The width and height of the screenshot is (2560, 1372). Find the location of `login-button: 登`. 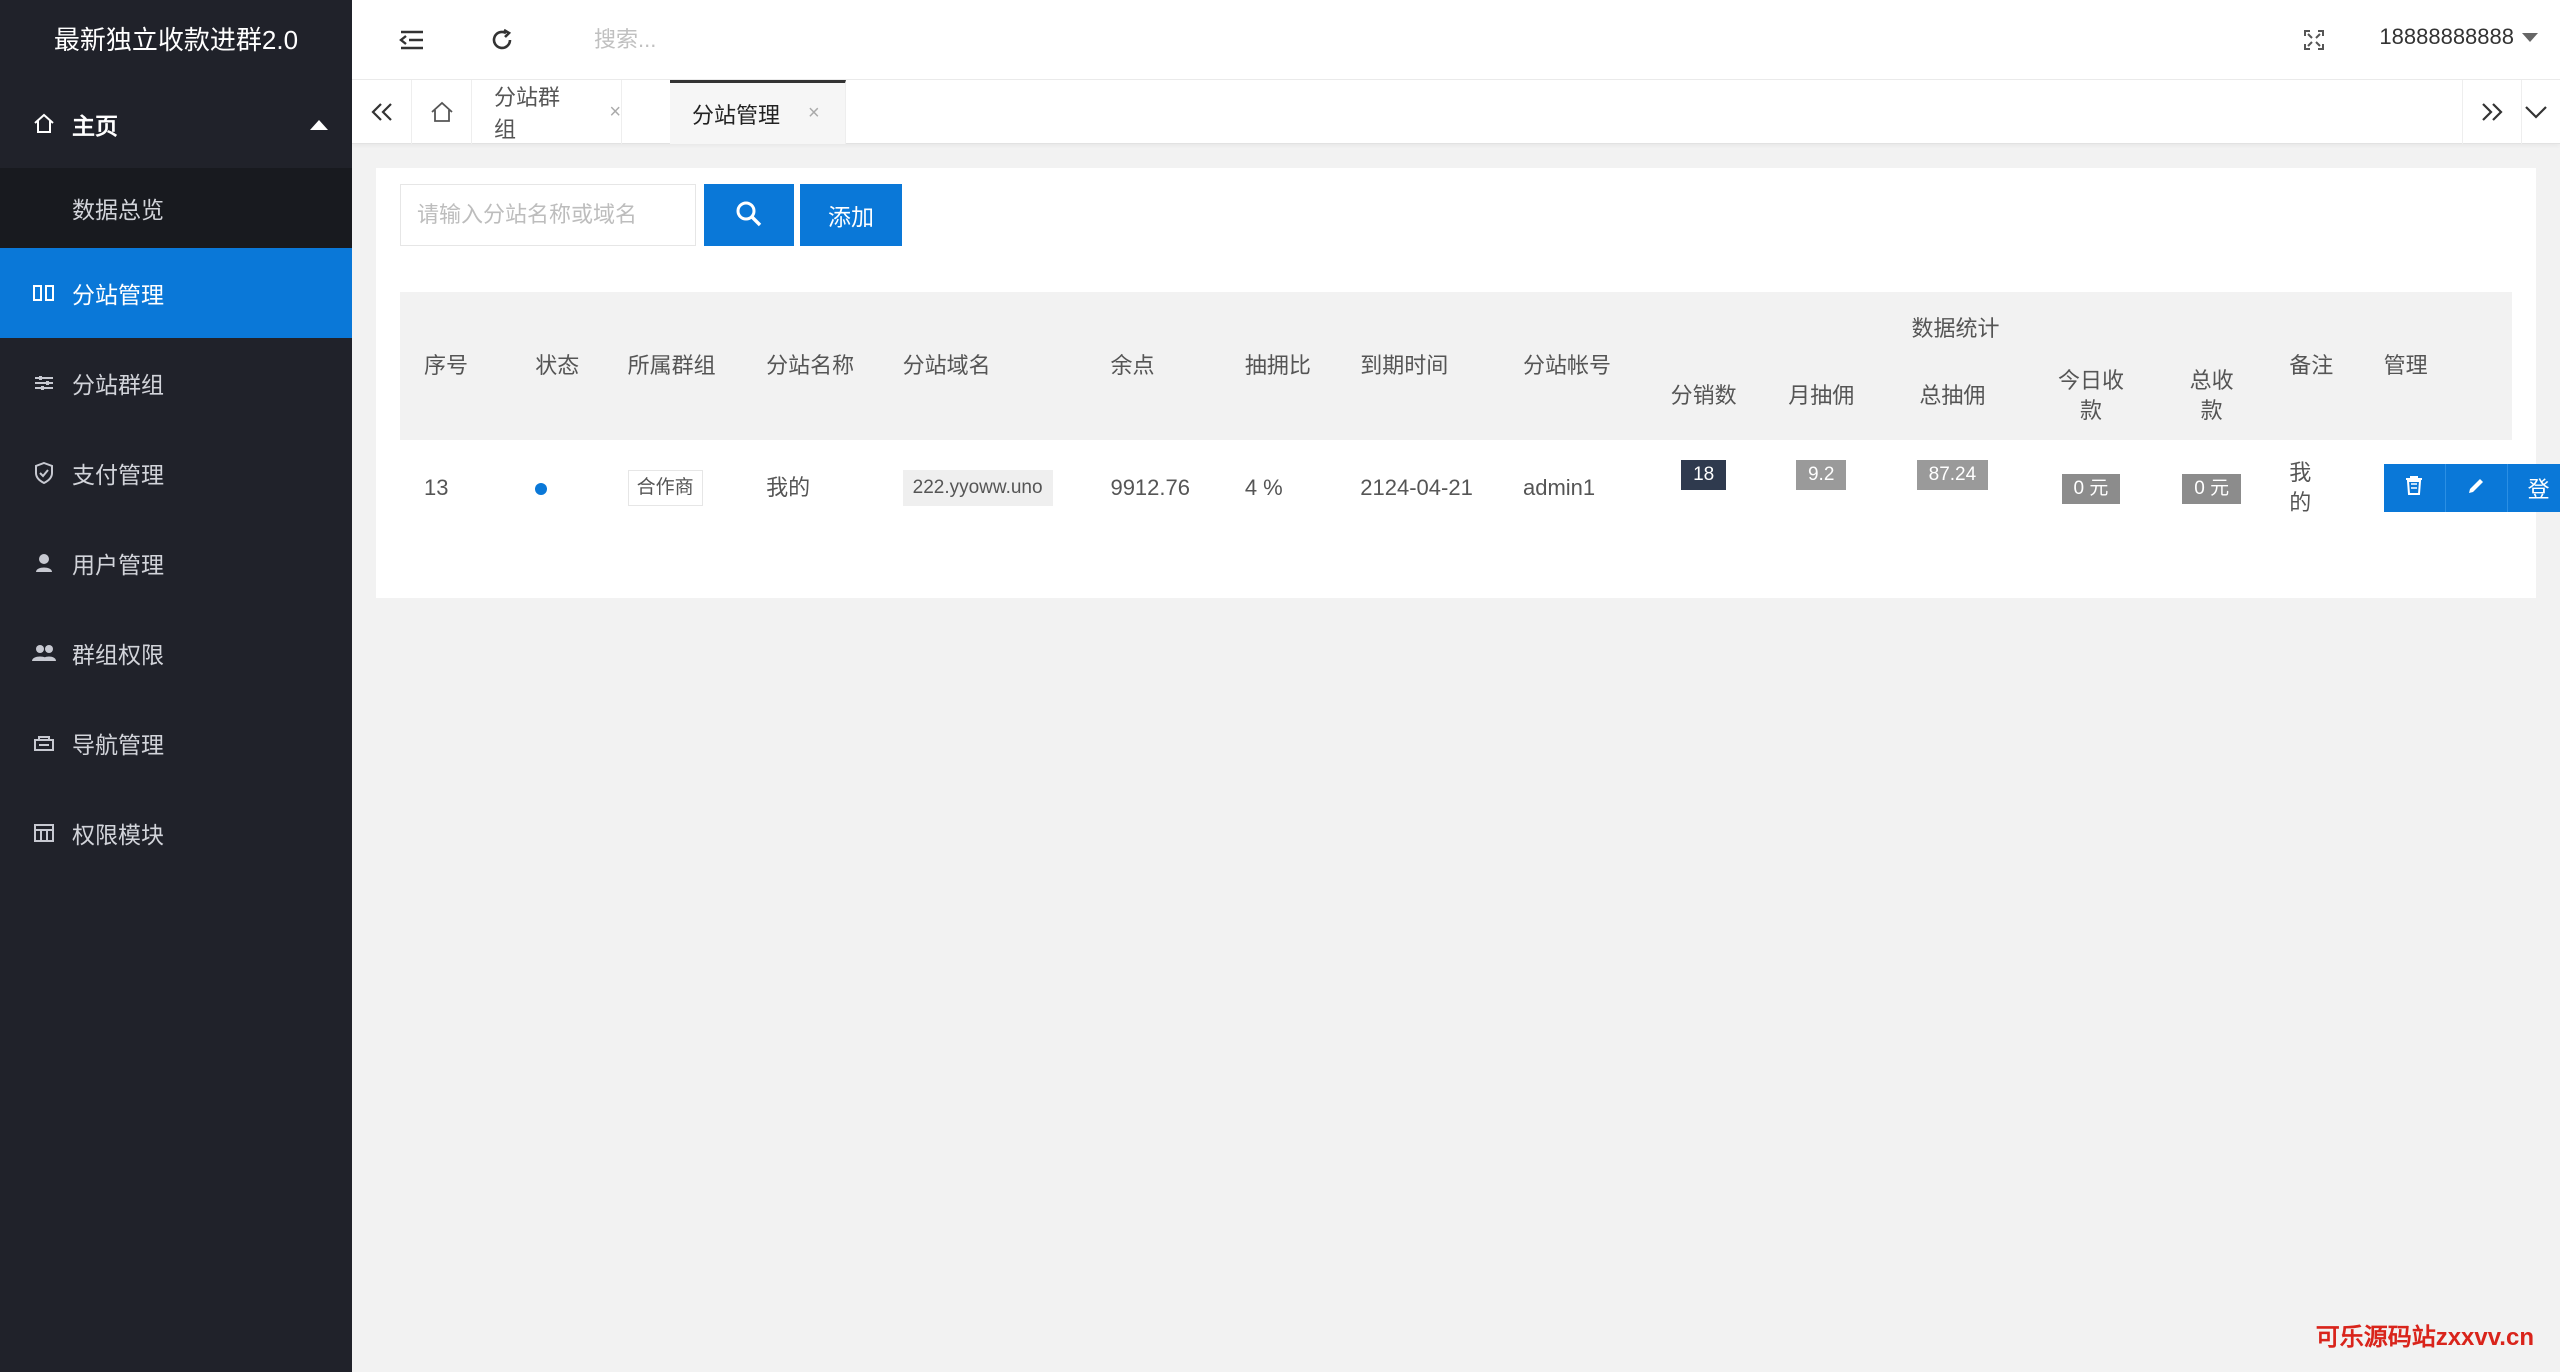

login-button: 登 is located at coordinates (2533, 488).